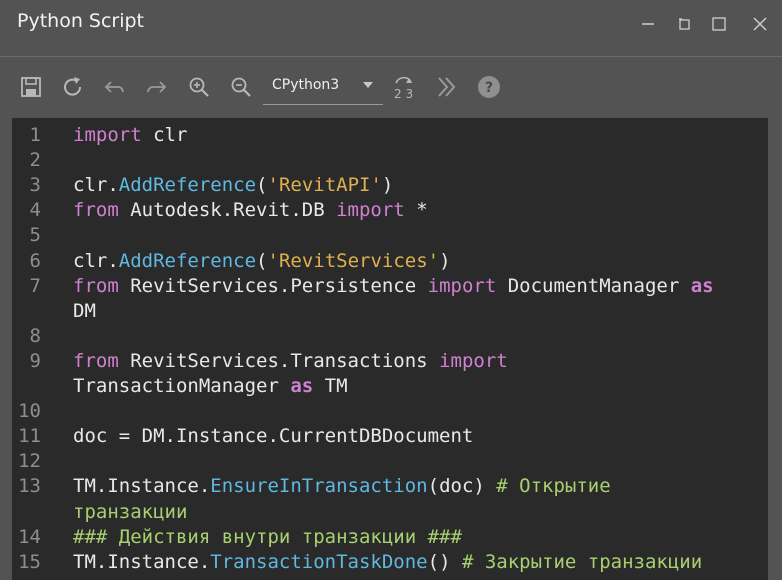 Image resolution: width=782 pixels, height=580 pixels. I want to click on line-number: 13, so click(29, 486).